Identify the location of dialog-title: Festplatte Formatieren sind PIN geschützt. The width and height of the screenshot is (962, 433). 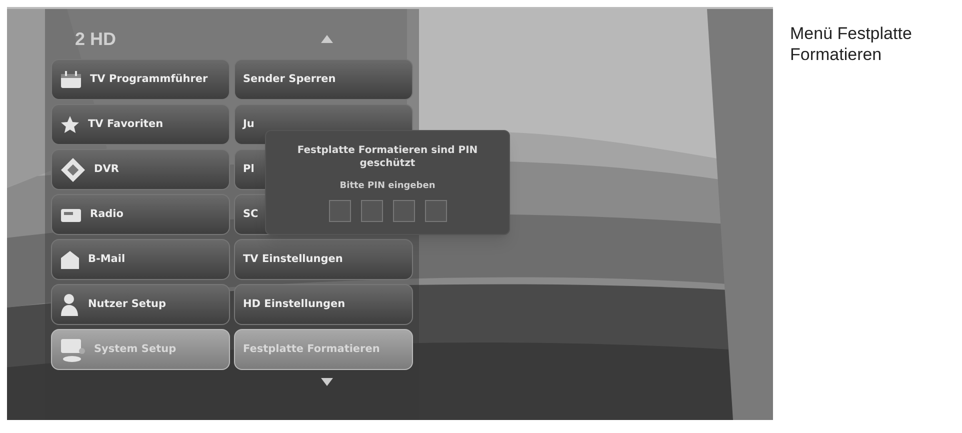
(387, 157).